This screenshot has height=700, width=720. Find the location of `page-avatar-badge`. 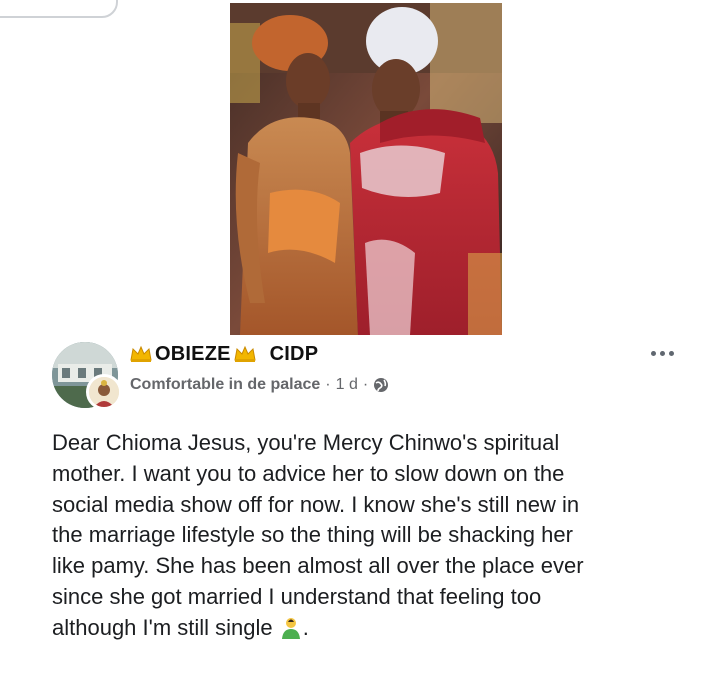

page-avatar-badge is located at coordinates (104, 392).